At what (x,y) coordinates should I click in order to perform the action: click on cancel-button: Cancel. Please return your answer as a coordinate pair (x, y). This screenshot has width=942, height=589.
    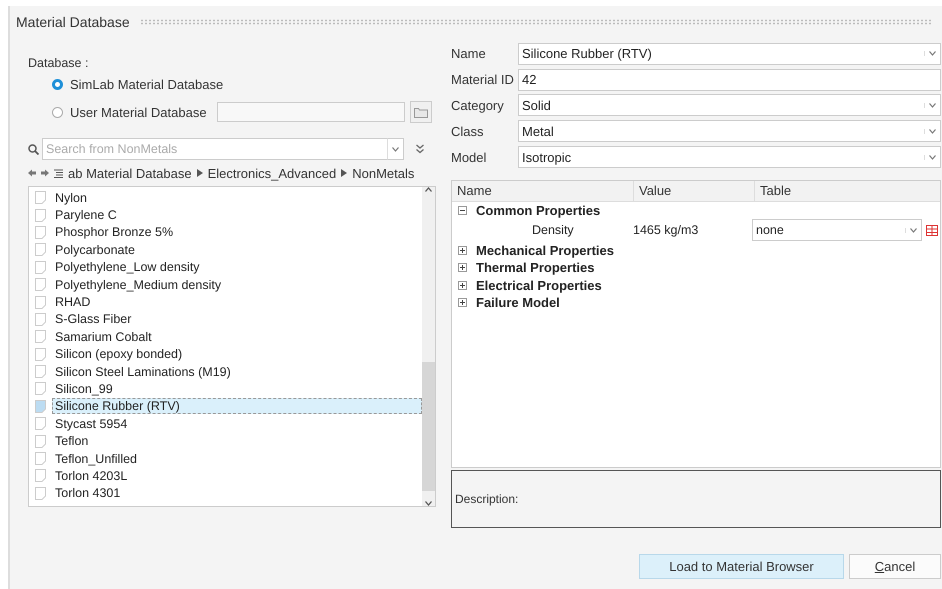
    Looking at the image, I should click on (895, 566).